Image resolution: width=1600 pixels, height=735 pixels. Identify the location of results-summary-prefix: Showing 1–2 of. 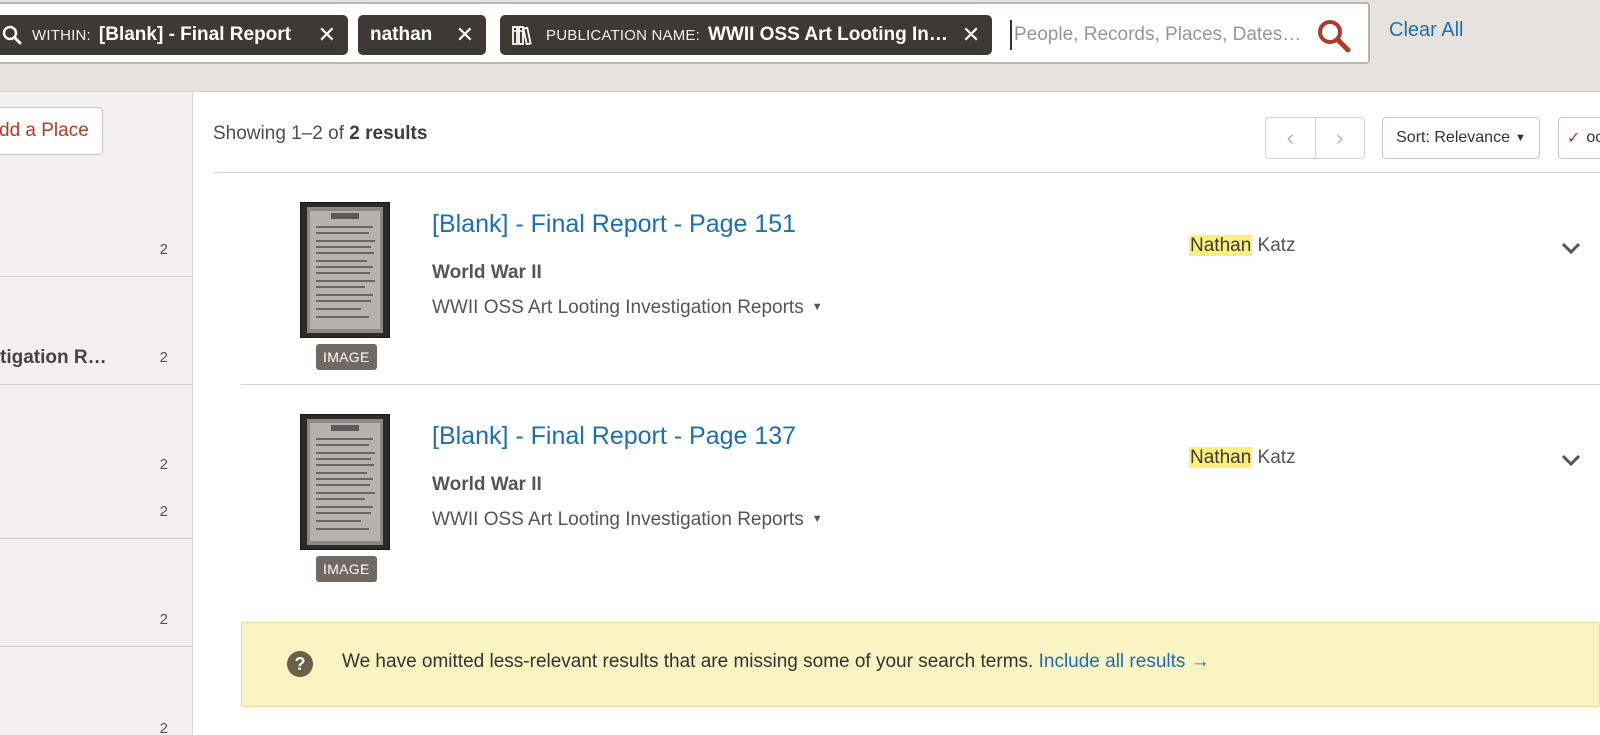
(281, 133).